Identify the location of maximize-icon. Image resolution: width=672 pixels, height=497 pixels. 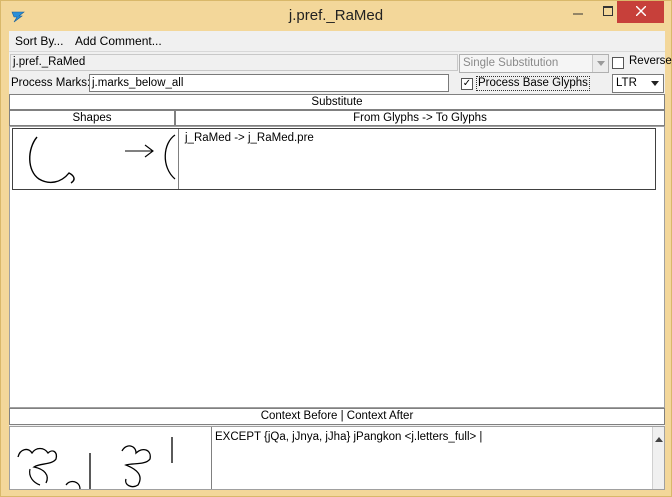
(608, 12).